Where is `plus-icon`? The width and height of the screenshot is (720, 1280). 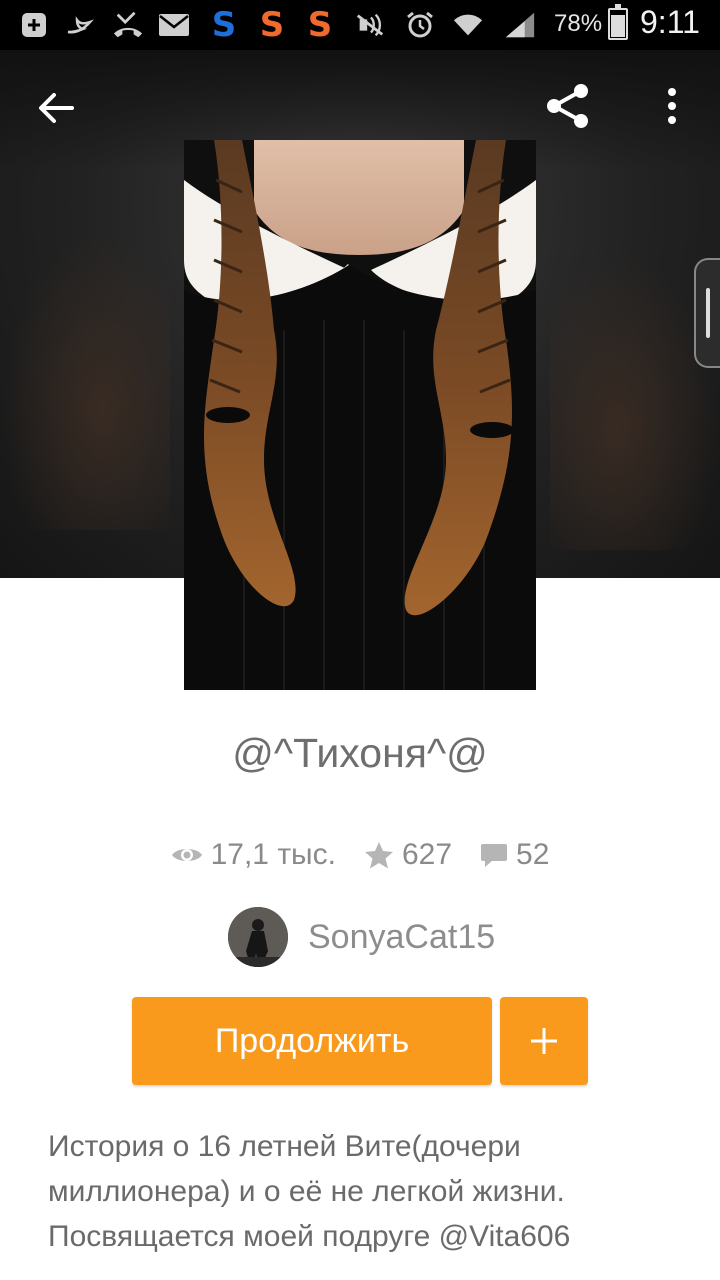 plus-icon is located at coordinates (544, 1041).